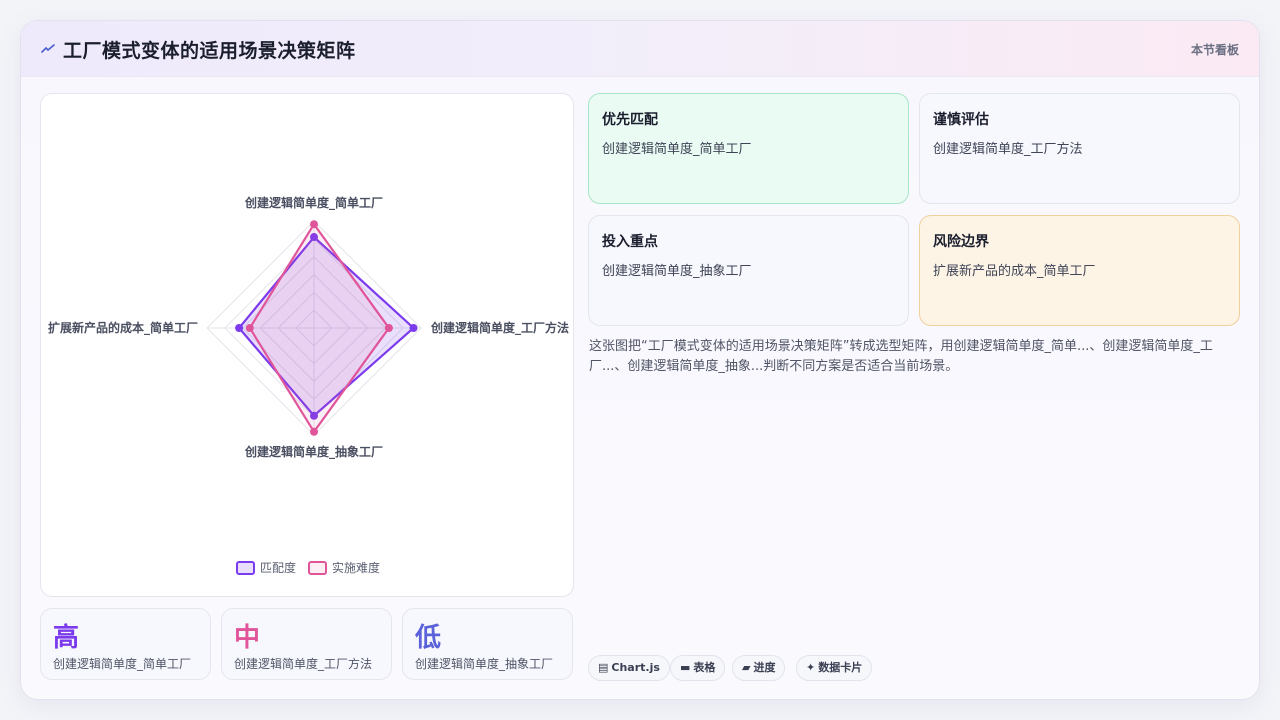 The image size is (1280, 720). I want to click on stat-card-mid: 中 创建逻辑简单度_工厂方法, so click(306, 644).